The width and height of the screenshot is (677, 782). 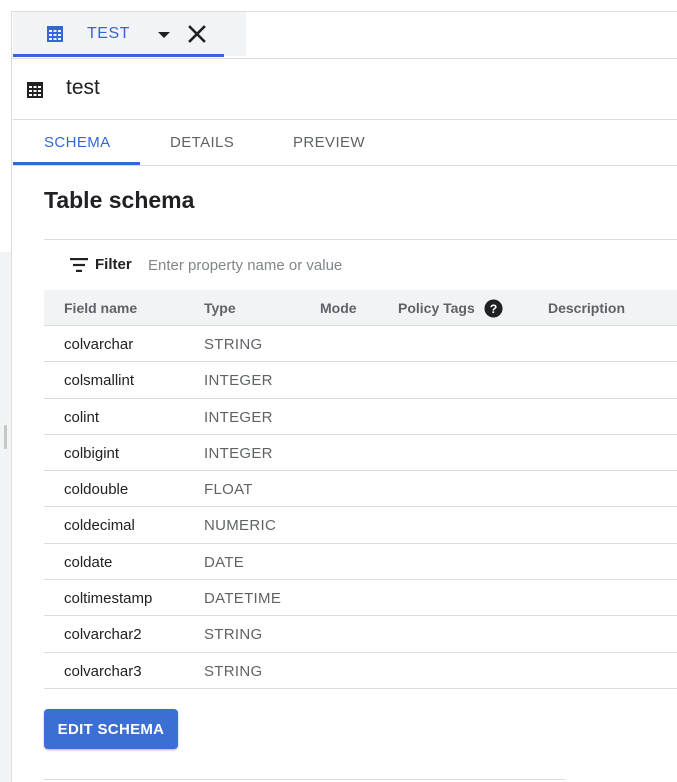 I want to click on edit-schema-button: EDIT SCHEMA, so click(x=111, y=729).